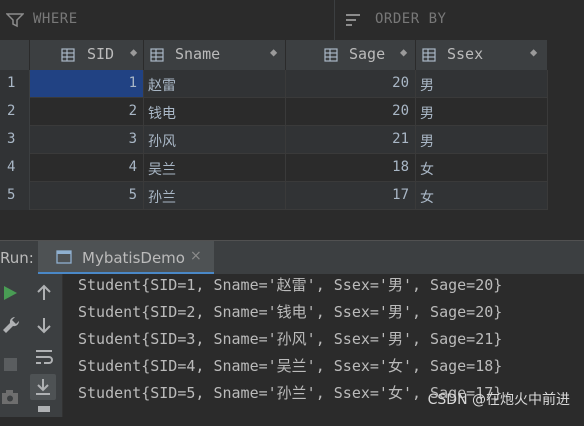 This screenshot has width=584, height=426. What do you see at coordinates (351, 139) in the screenshot?
I see `cell-sage: 21` at bounding box center [351, 139].